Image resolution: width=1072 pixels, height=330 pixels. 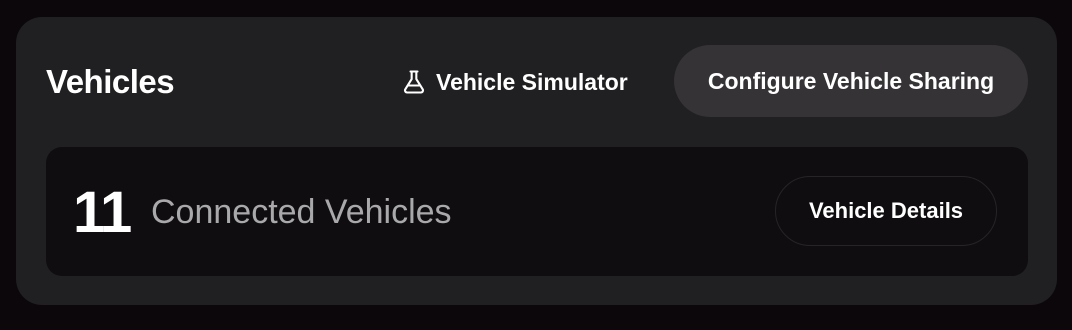 I want to click on vehicle-simulator-label: Vehicle Simulator, so click(x=532, y=81).